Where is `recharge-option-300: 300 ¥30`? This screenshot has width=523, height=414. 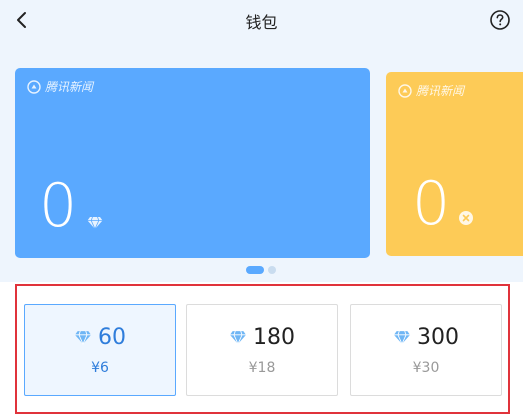
recharge-option-300: 300 ¥30 is located at coordinates (426, 350).